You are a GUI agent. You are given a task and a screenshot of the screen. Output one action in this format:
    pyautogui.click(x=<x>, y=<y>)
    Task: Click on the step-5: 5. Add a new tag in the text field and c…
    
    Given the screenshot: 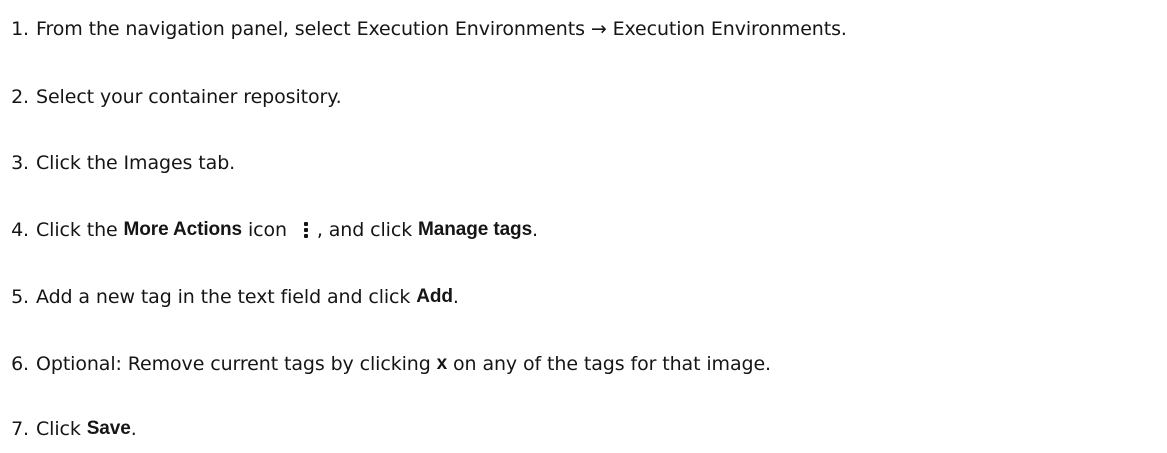 What is the action you would take?
    pyautogui.click(x=229, y=297)
    